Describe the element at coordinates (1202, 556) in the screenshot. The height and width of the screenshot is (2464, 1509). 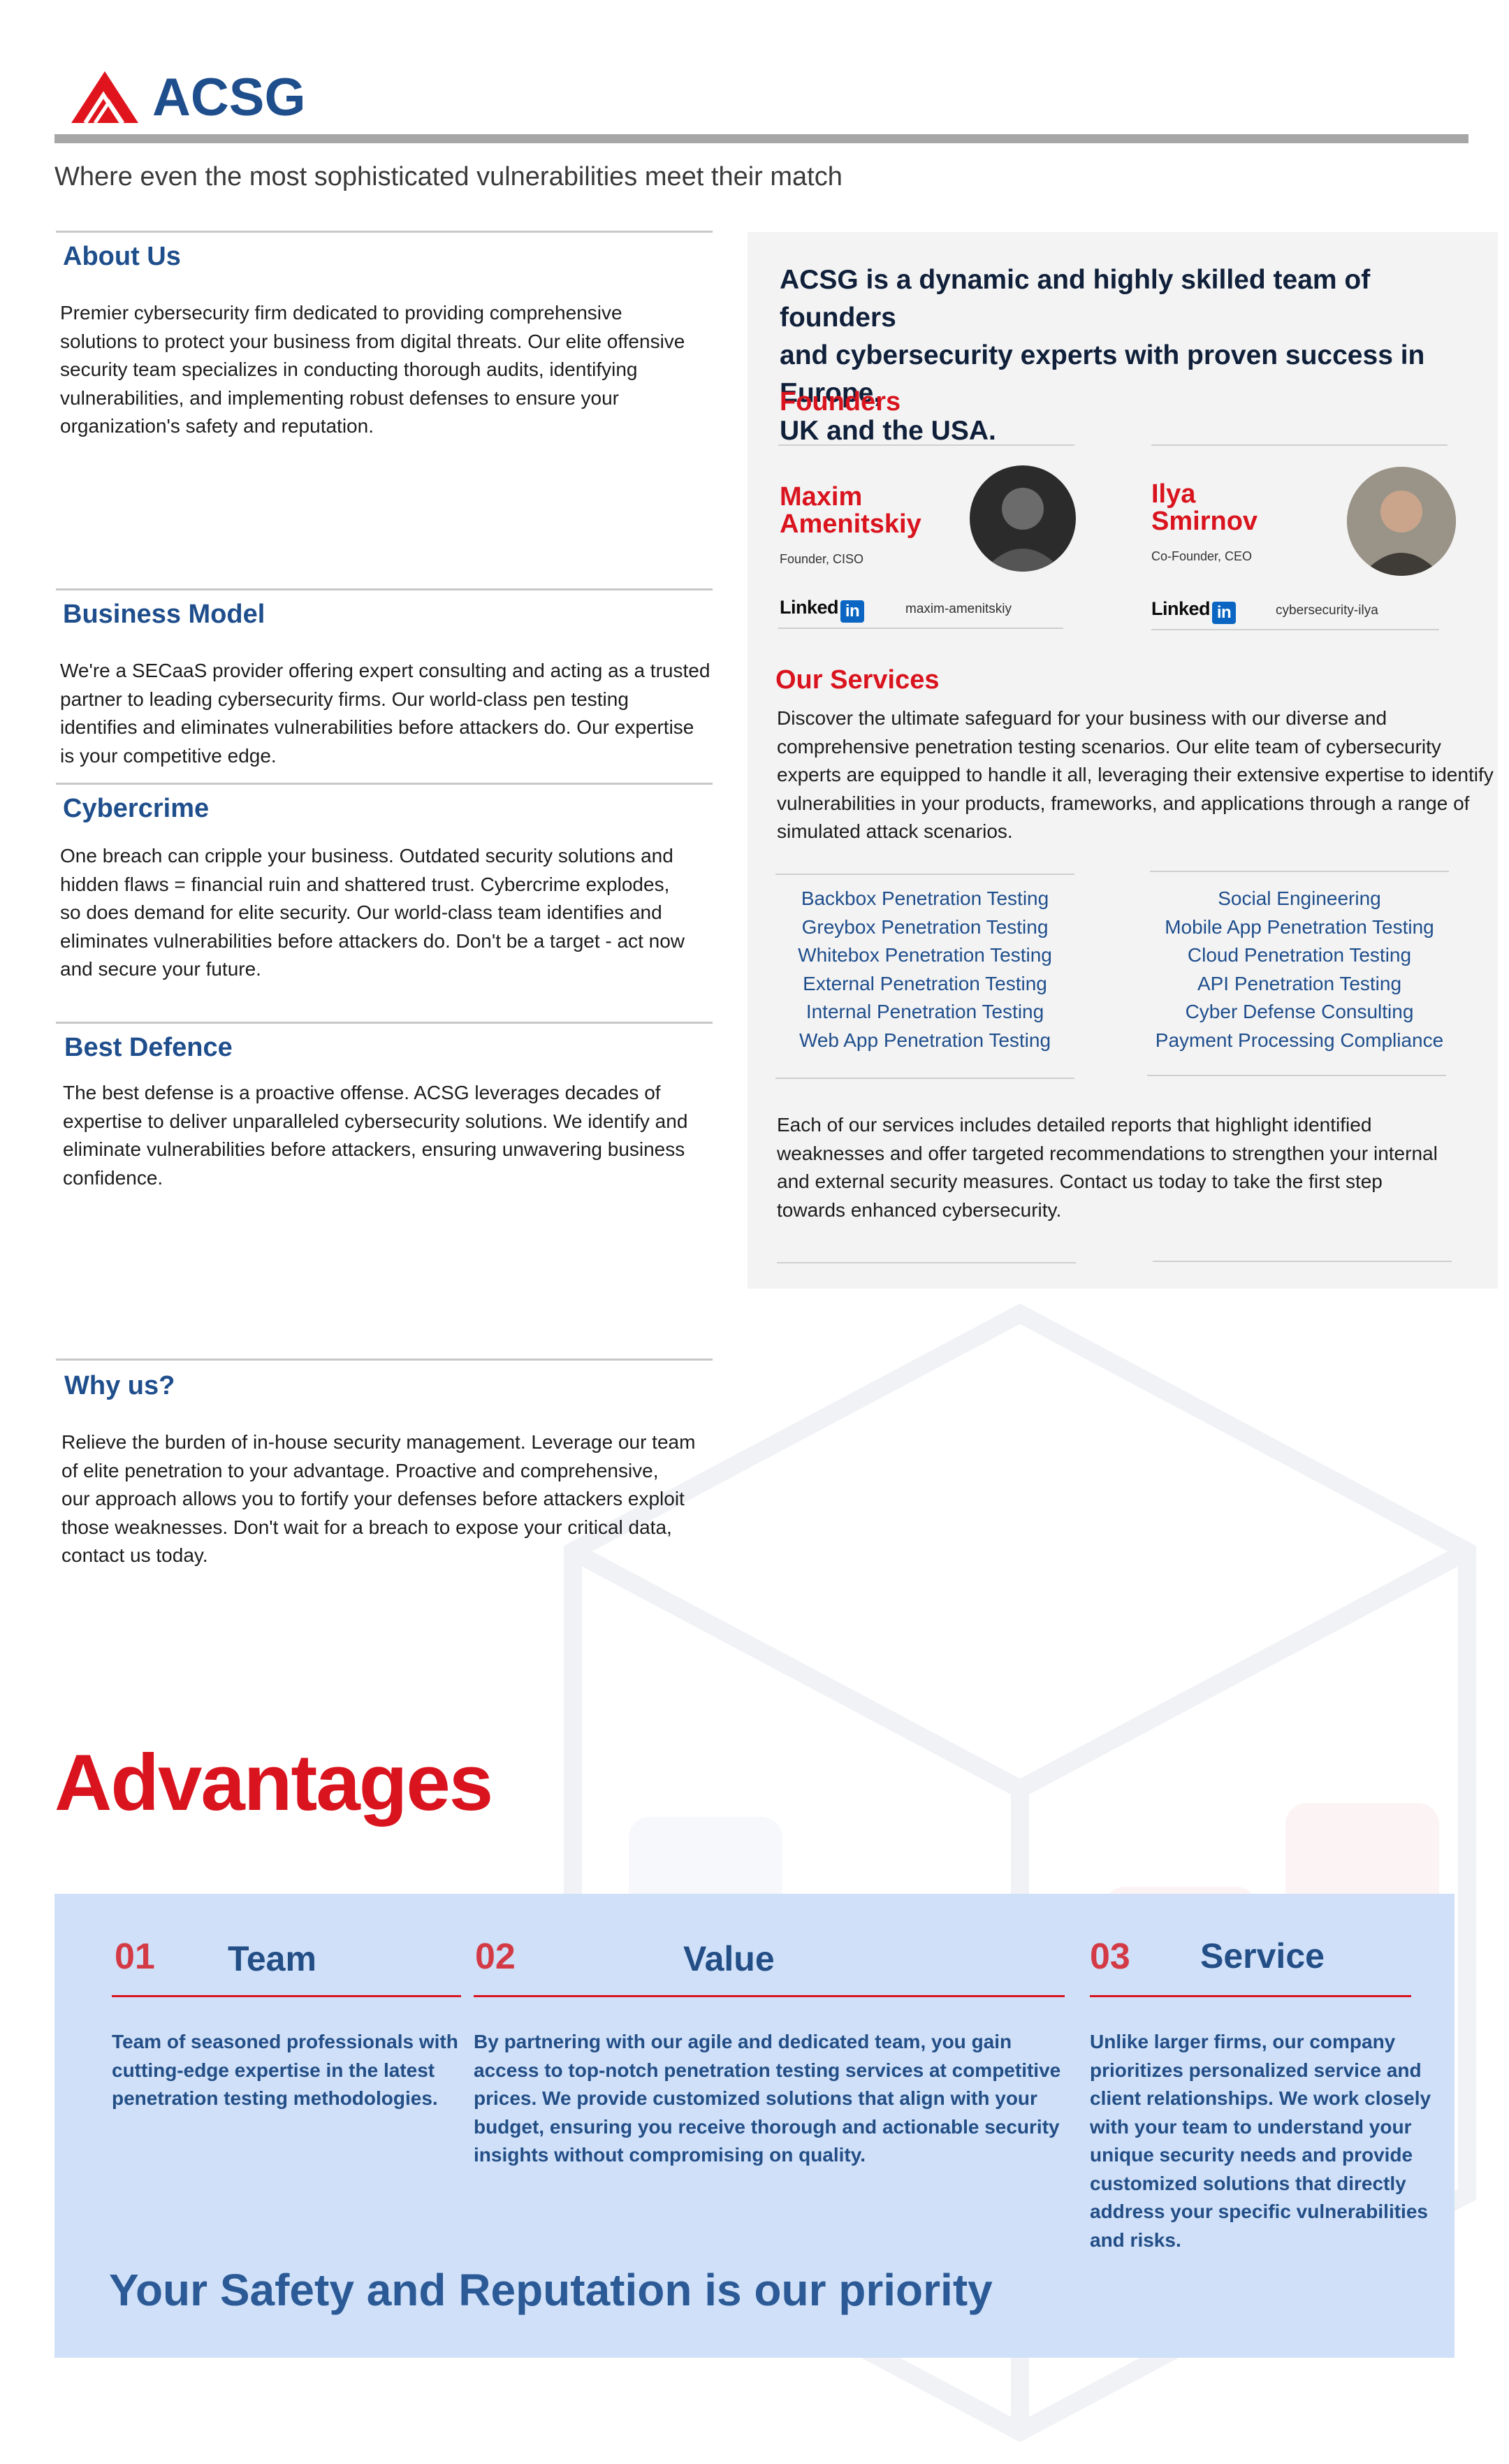
I see `founder-role: Co-Founder, CEO` at that location.